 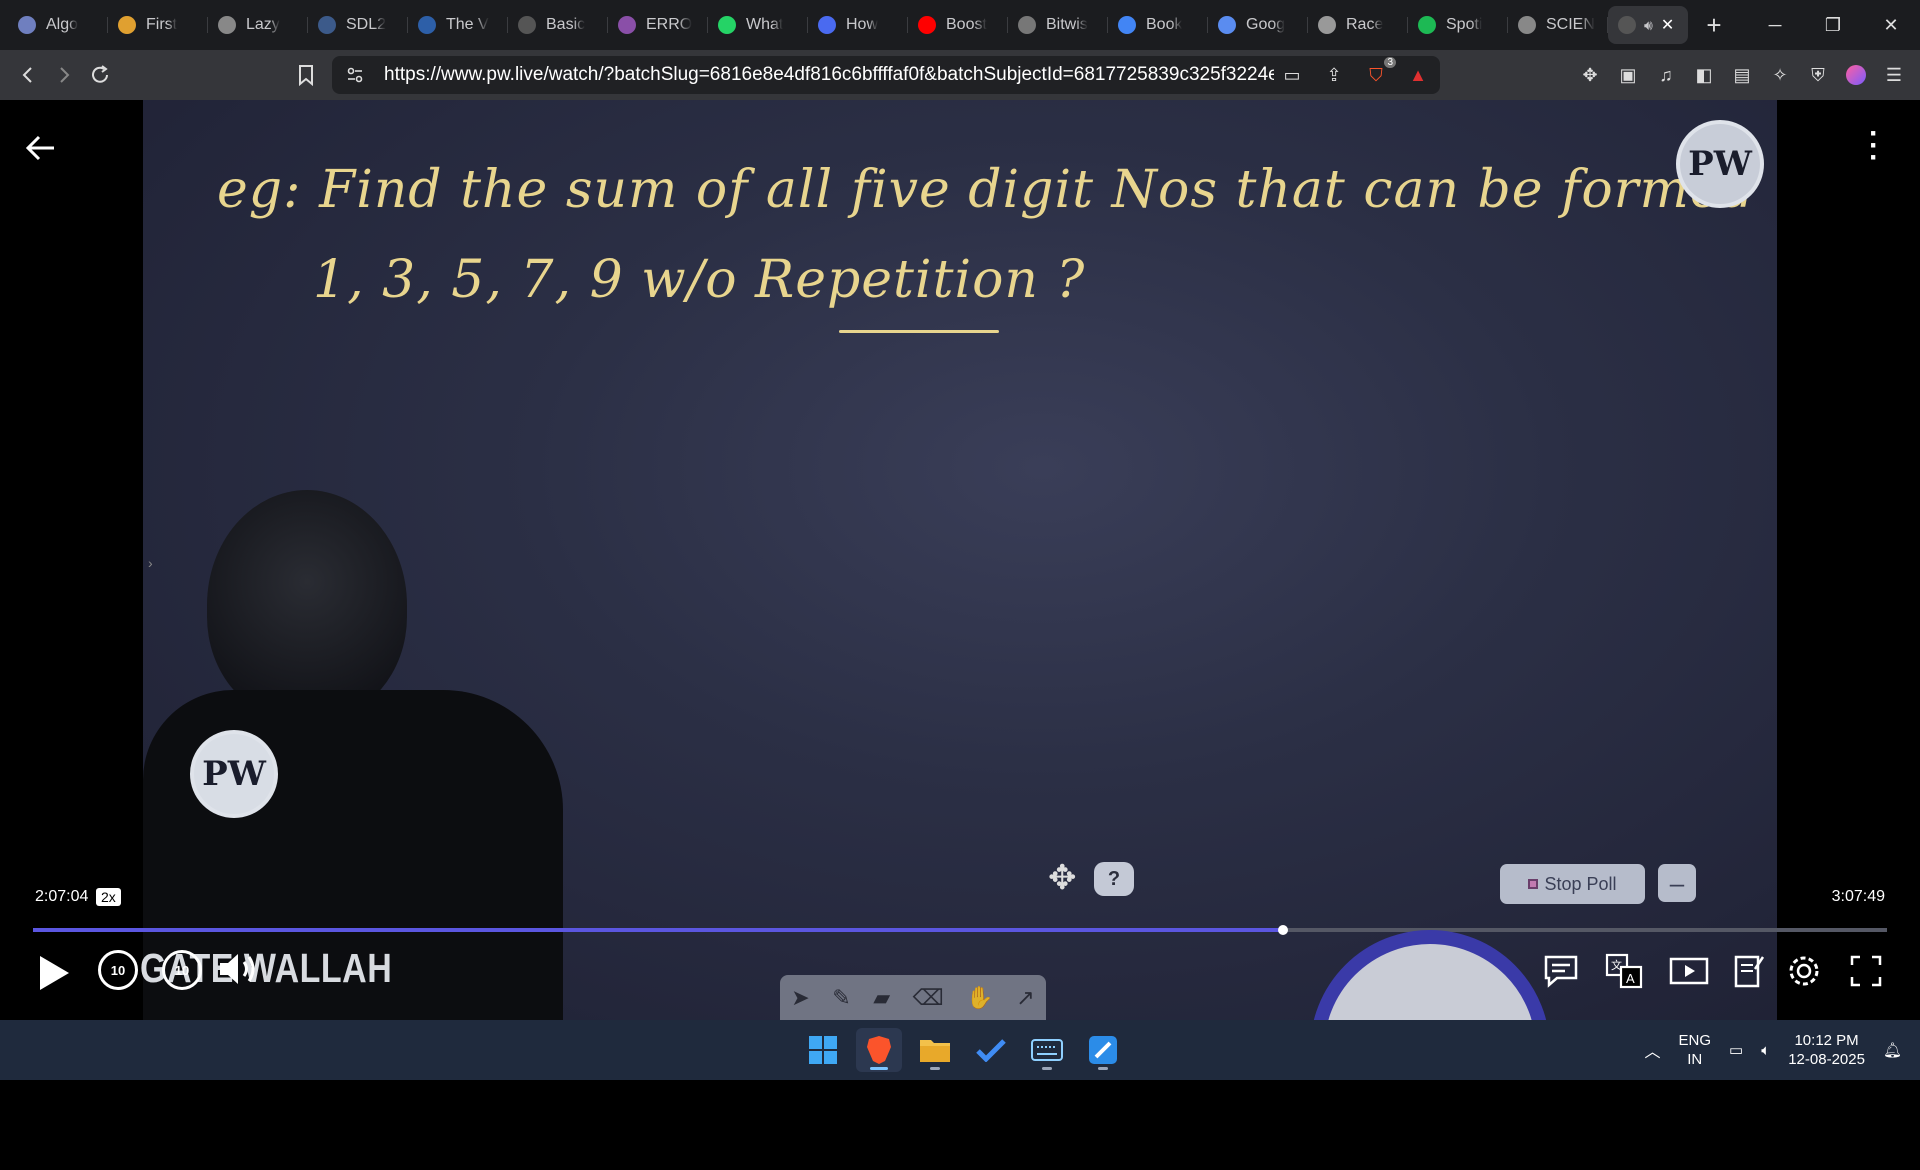 I want to click on sidebar-icon: ◧, so click(x=1704, y=75).